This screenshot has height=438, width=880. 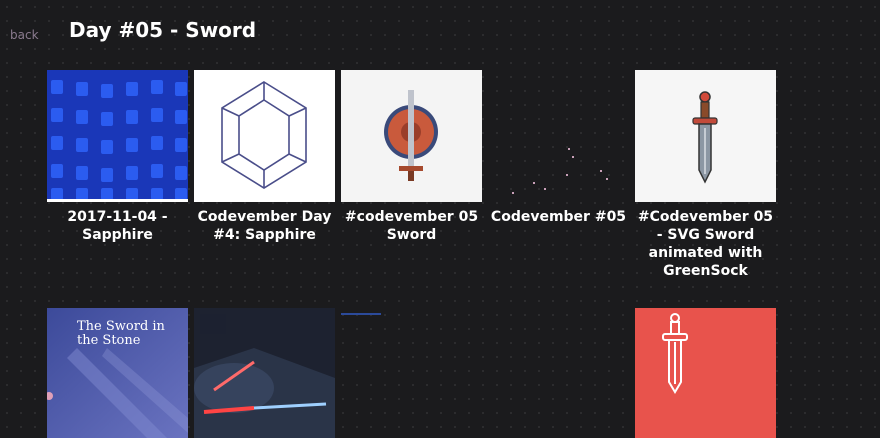 I want to click on pen-card-codevember-day4: Codevember Day #4: Sapphire, so click(x=264, y=157).